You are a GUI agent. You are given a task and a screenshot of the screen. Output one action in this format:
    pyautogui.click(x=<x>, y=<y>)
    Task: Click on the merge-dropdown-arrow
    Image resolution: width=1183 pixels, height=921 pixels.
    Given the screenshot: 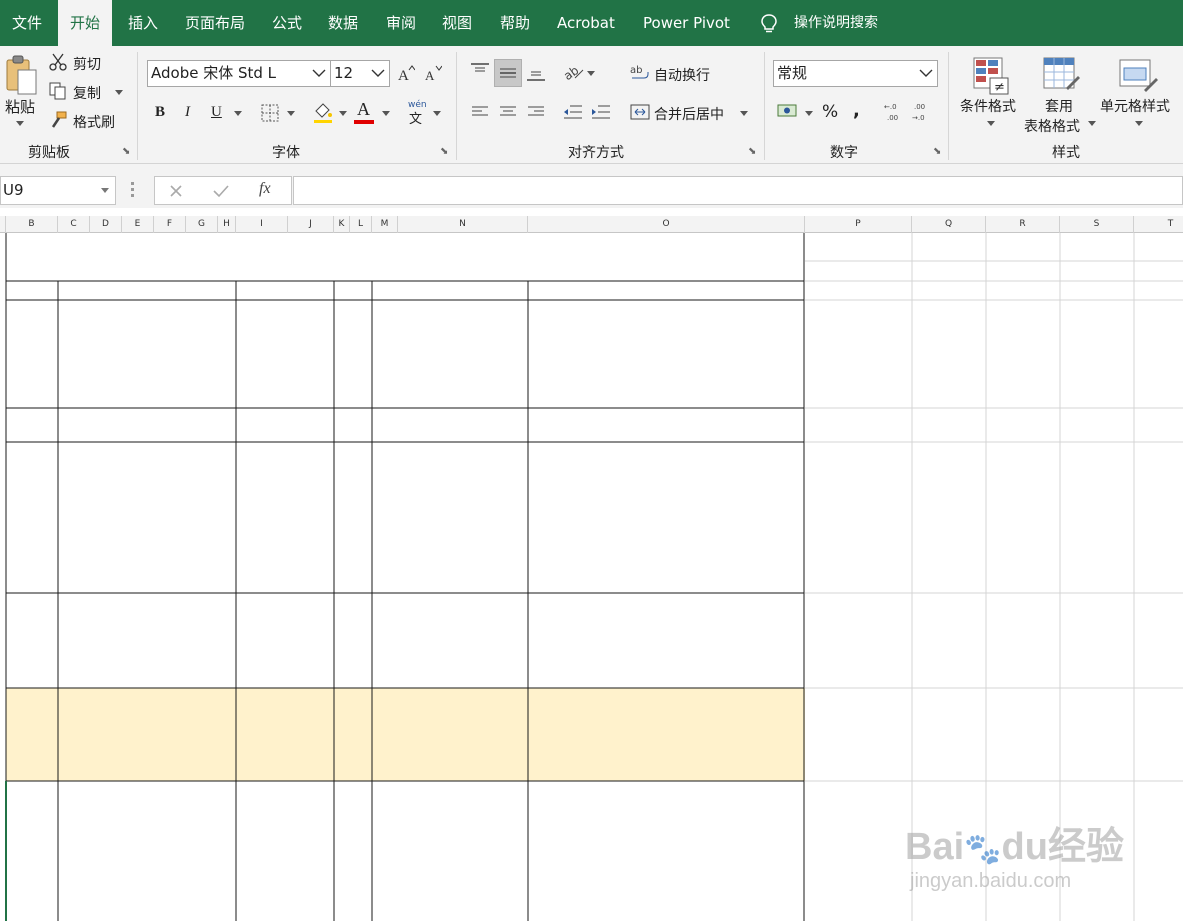 What is the action you would take?
    pyautogui.click(x=744, y=114)
    